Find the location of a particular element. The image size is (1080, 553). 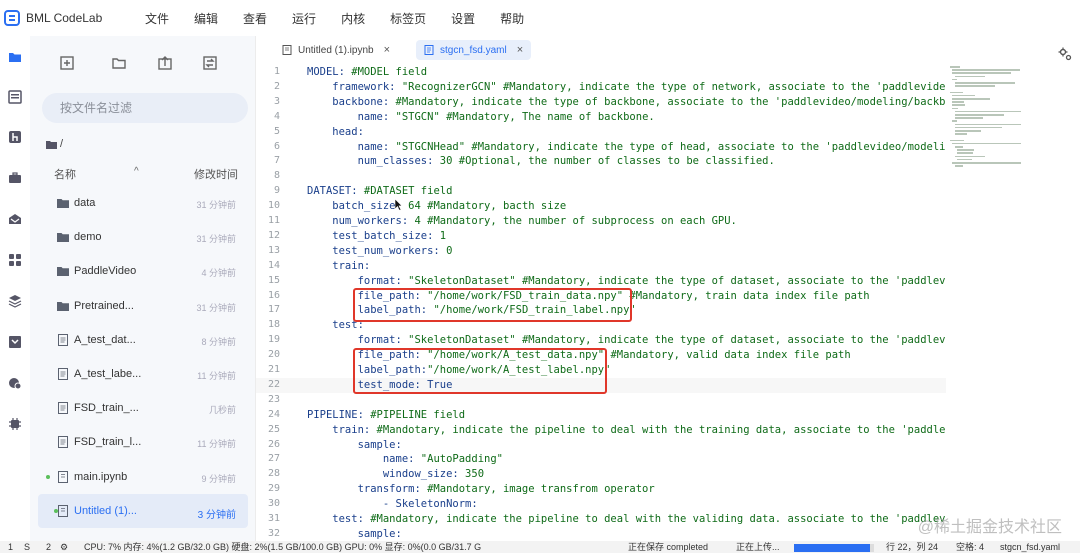

code-line: 28 window_size: 350 is located at coordinates (601, 474).